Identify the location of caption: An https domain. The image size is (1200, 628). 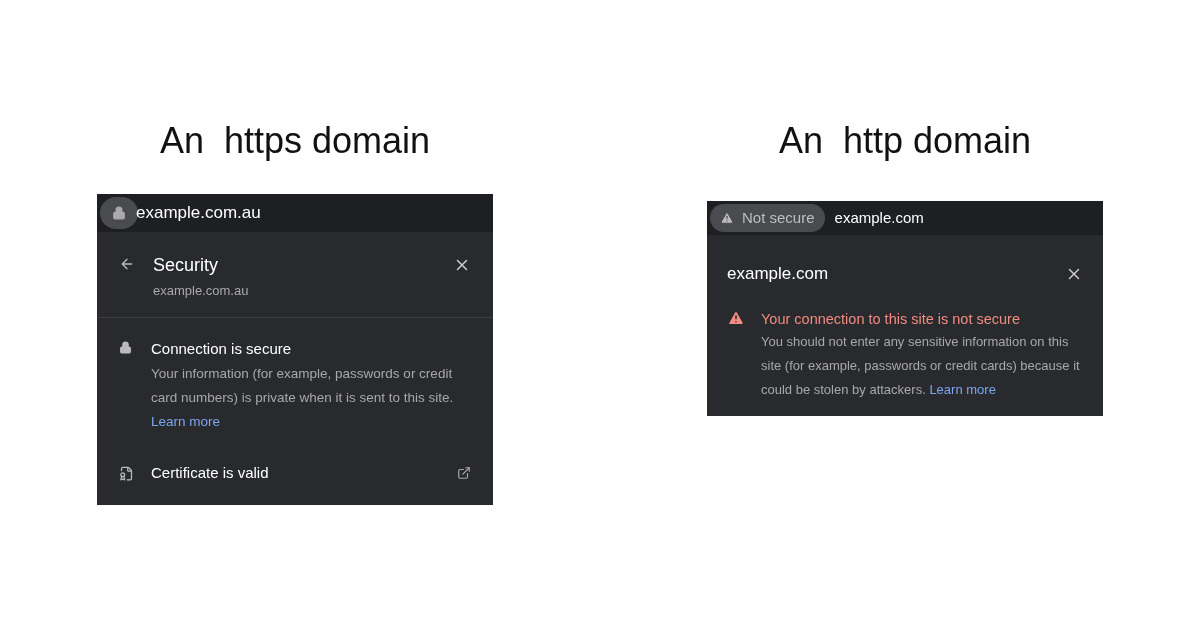
(295, 141).